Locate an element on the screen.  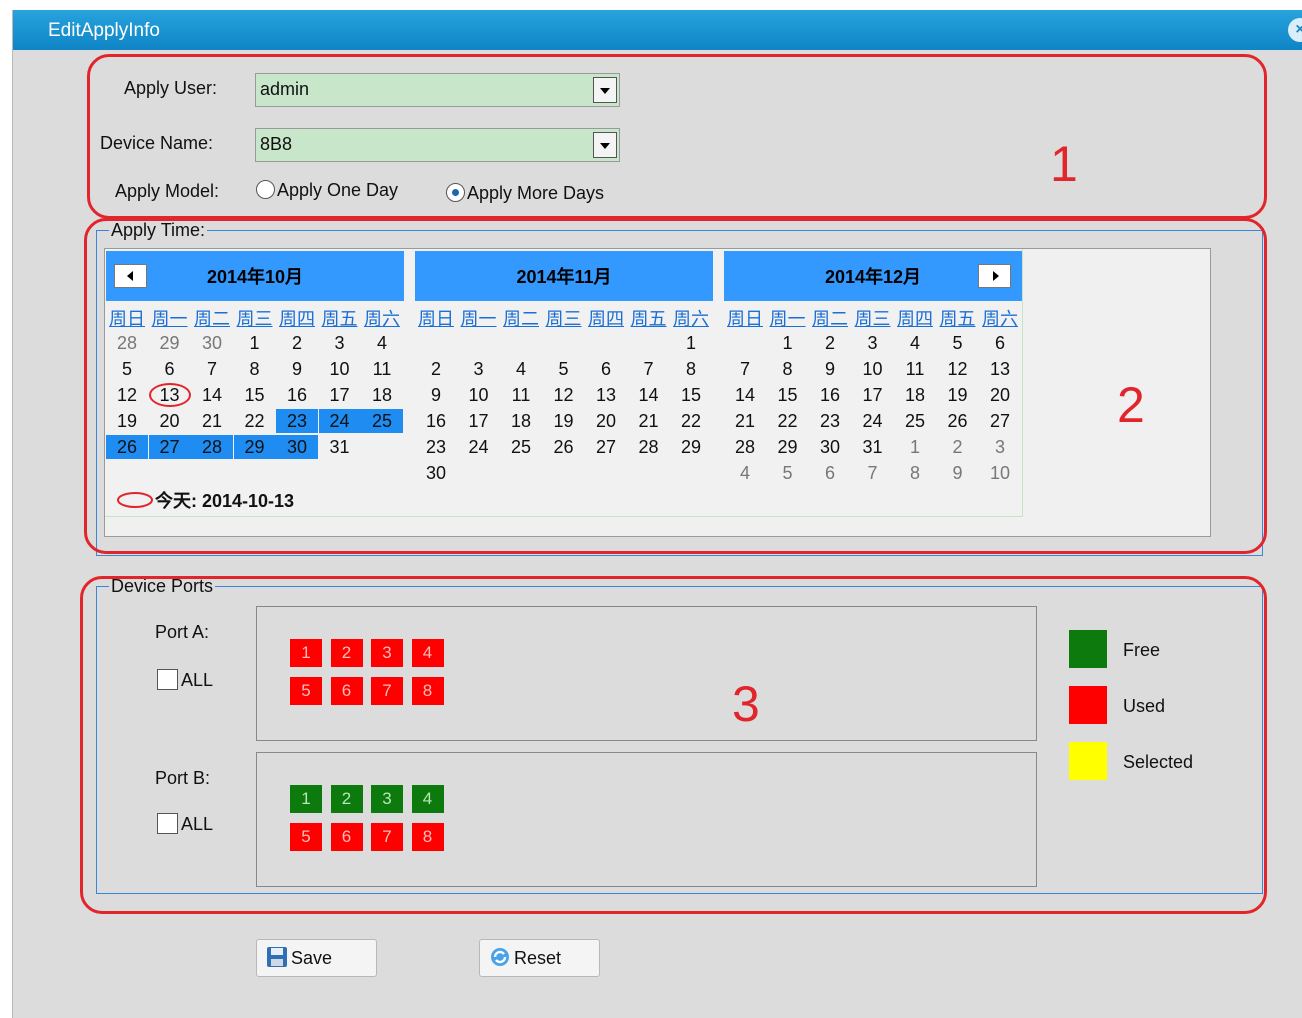
floppy-disk-icon is located at coordinates (277, 957).